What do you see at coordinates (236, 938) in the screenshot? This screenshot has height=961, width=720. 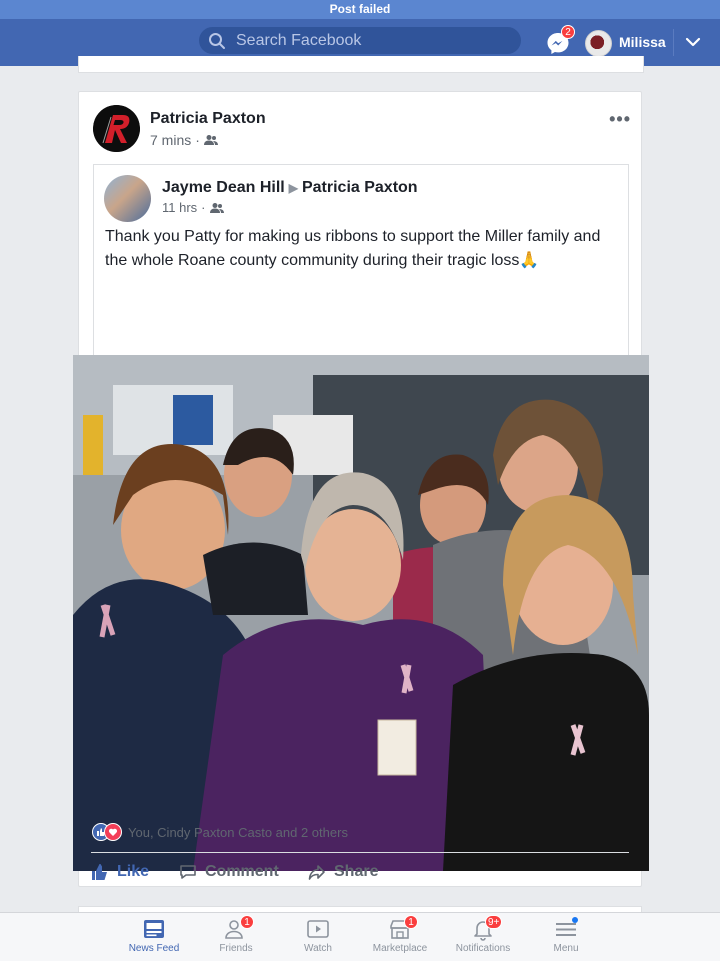 I see `tab-friends: 1 Friends` at bounding box center [236, 938].